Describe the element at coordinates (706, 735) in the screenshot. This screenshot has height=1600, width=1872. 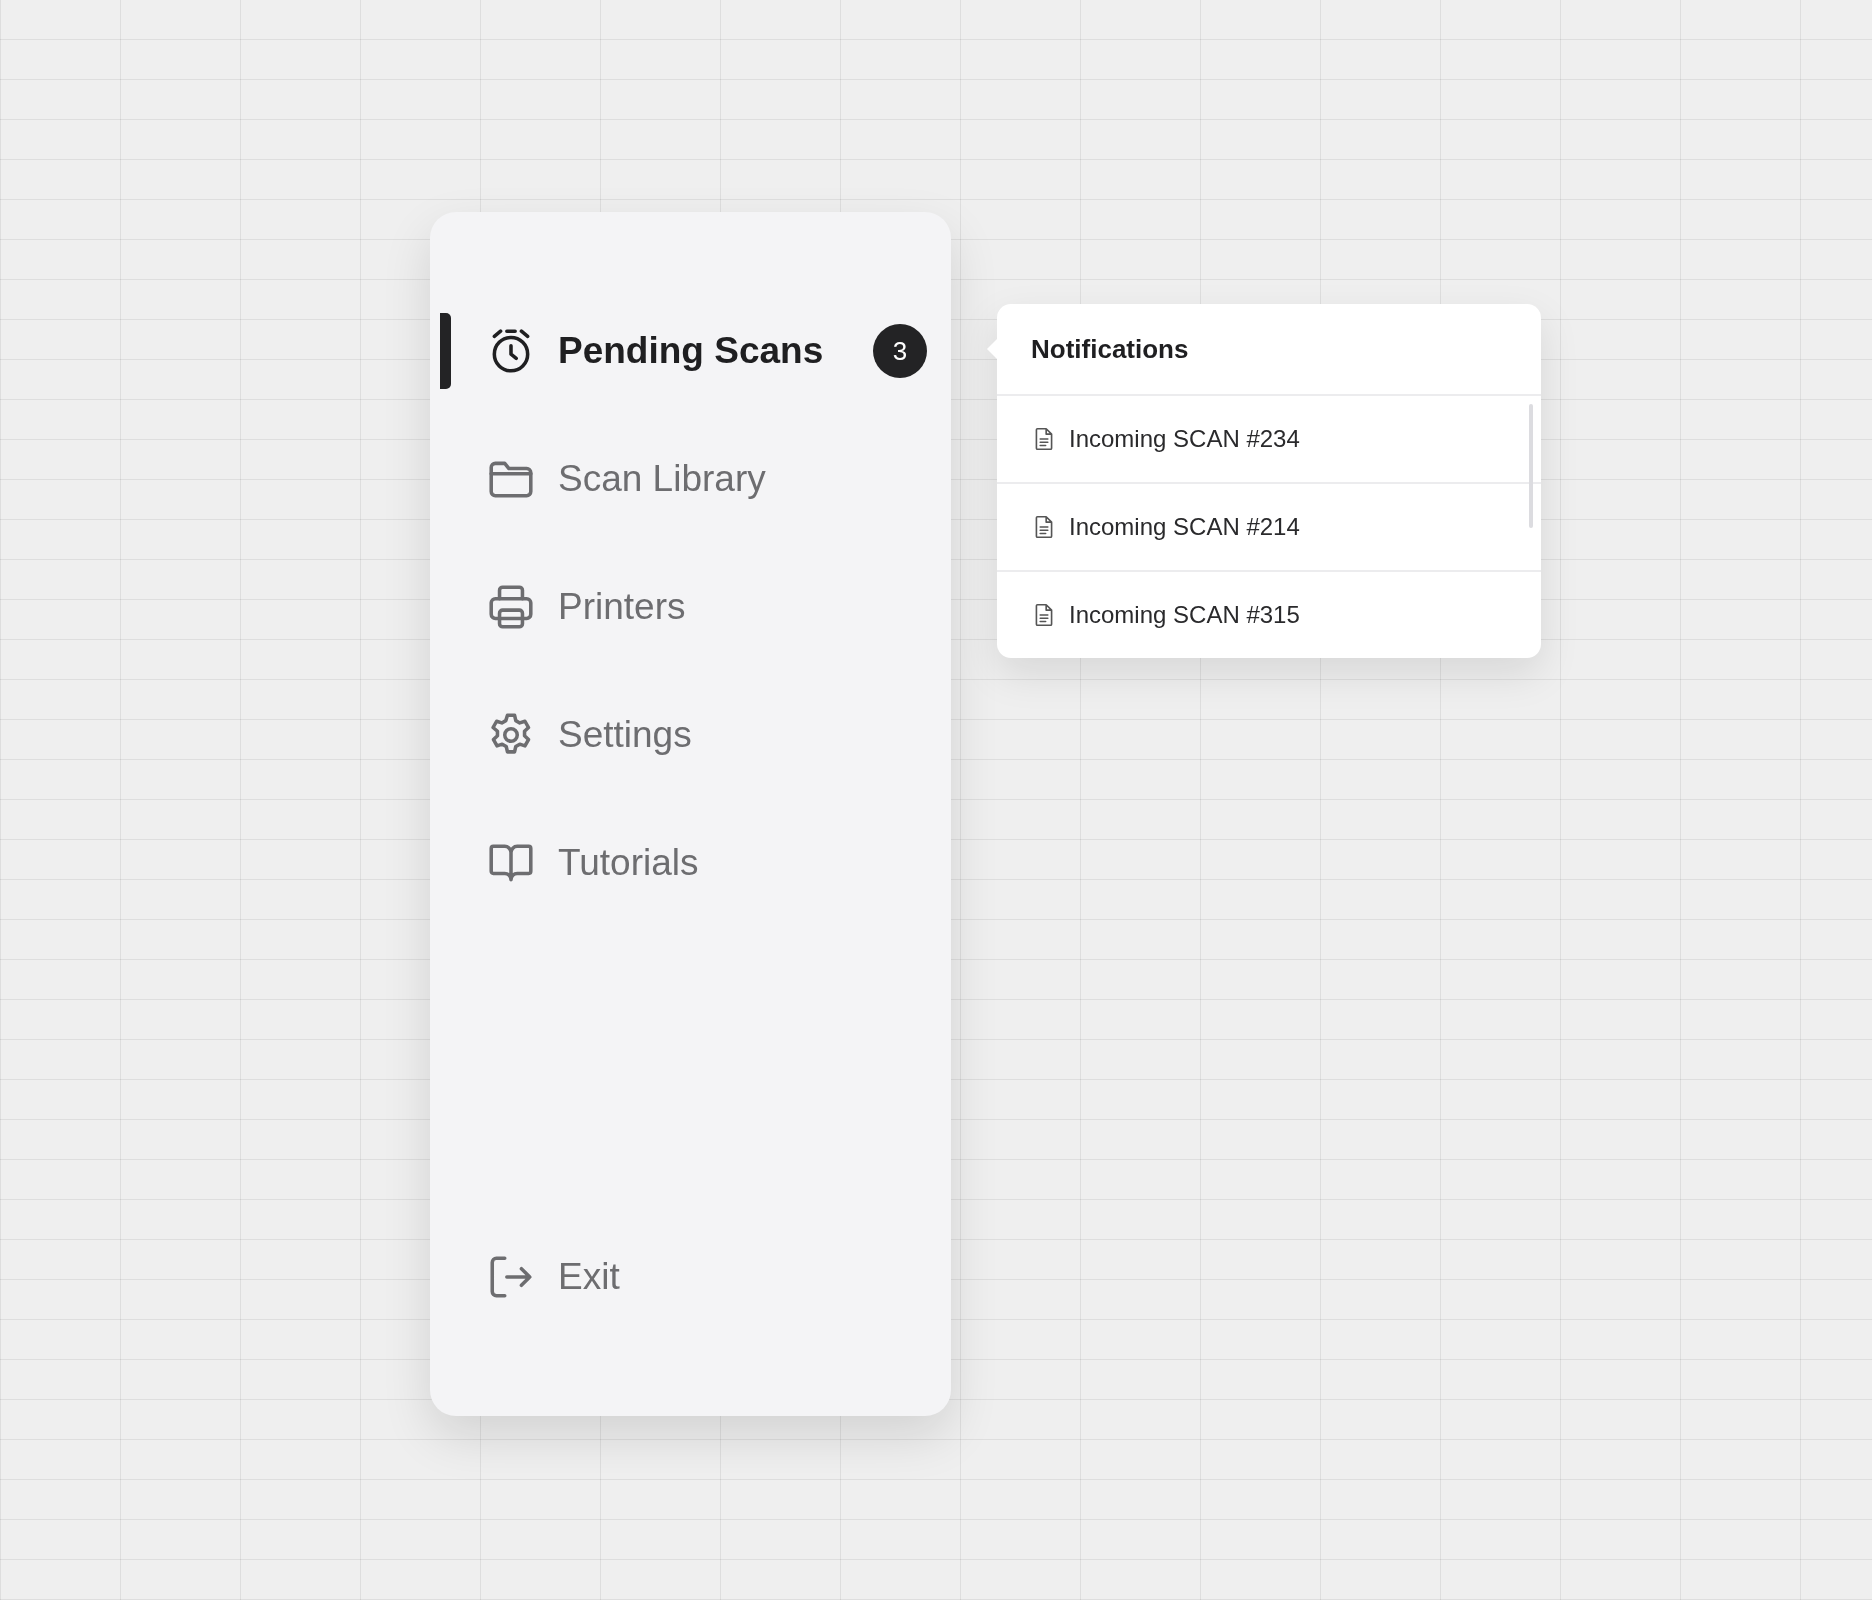
I see `sidebar-item: Settings` at that location.